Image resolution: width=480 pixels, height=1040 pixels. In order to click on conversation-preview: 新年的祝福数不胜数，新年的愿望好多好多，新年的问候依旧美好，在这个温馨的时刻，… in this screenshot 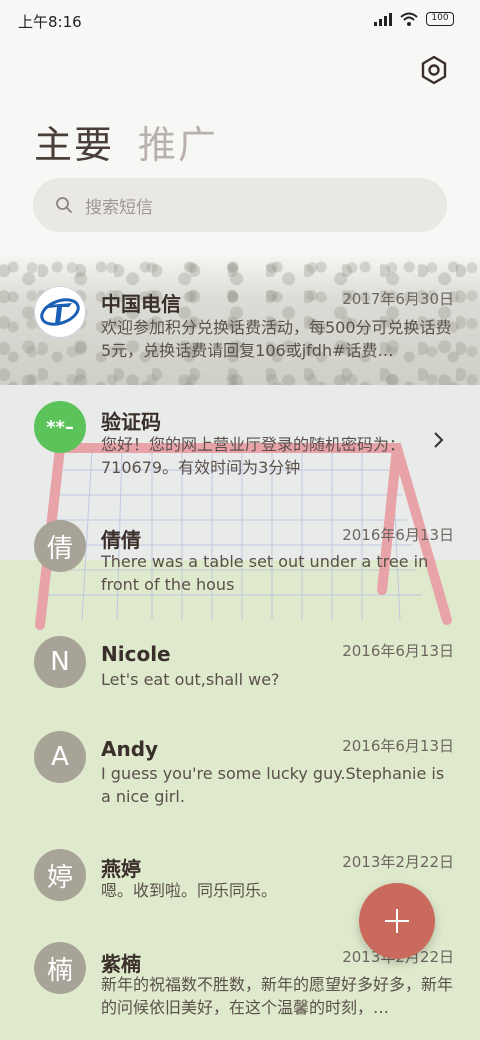, I will do `click(277, 996)`.